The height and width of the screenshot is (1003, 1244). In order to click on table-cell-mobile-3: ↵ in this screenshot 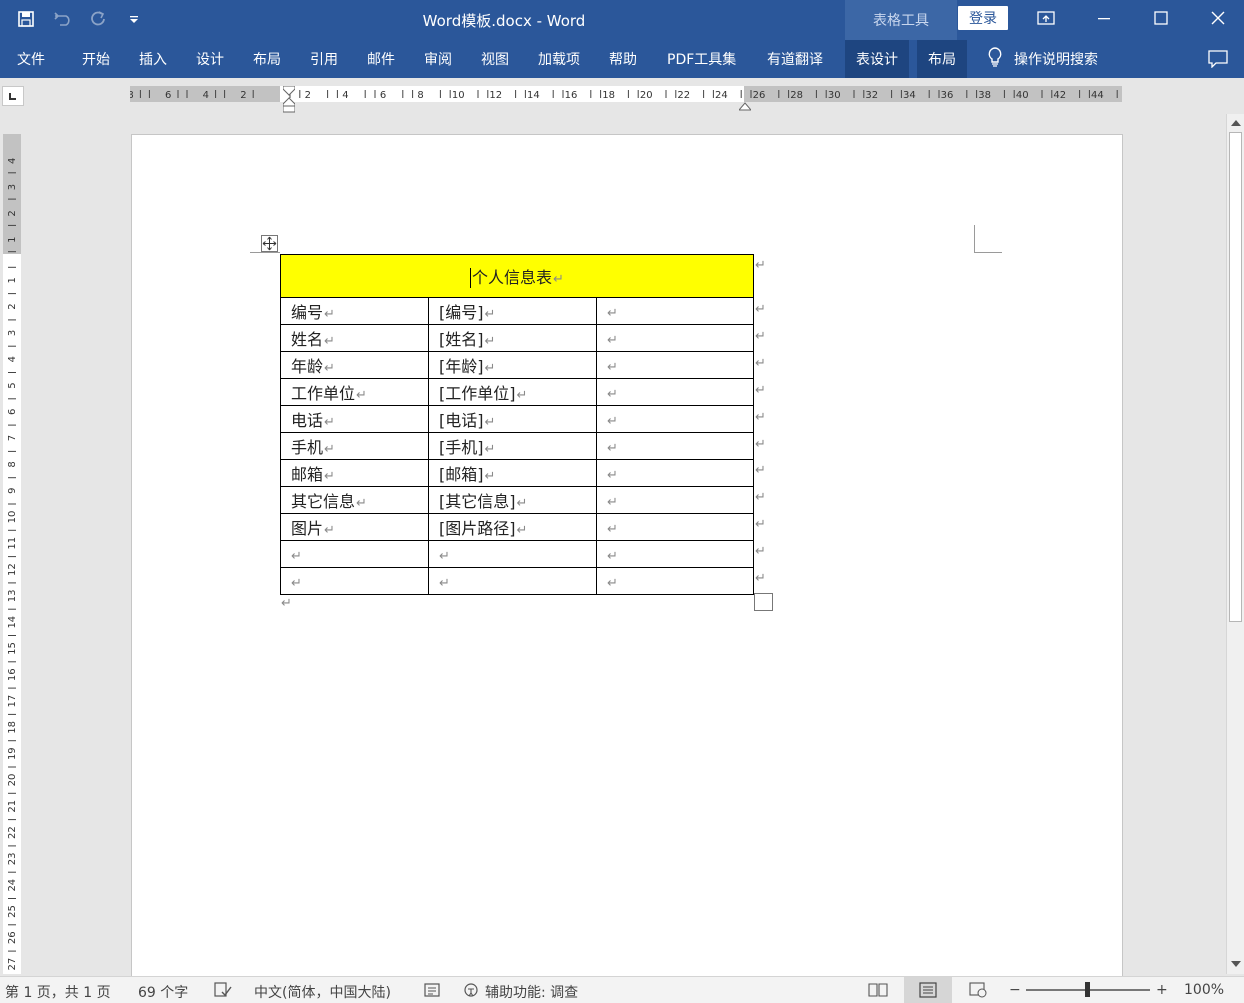, I will do `click(675, 446)`.